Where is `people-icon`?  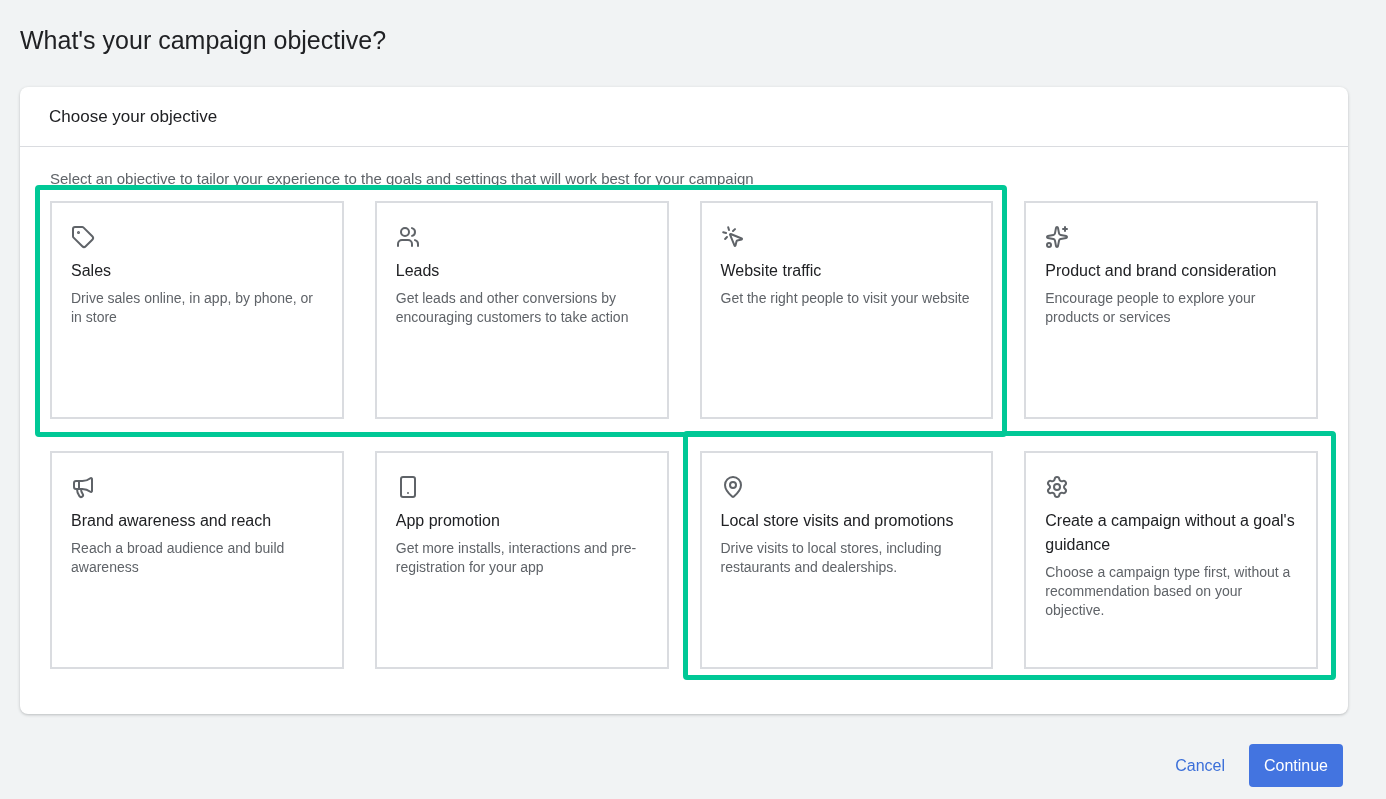
people-icon is located at coordinates (407, 237).